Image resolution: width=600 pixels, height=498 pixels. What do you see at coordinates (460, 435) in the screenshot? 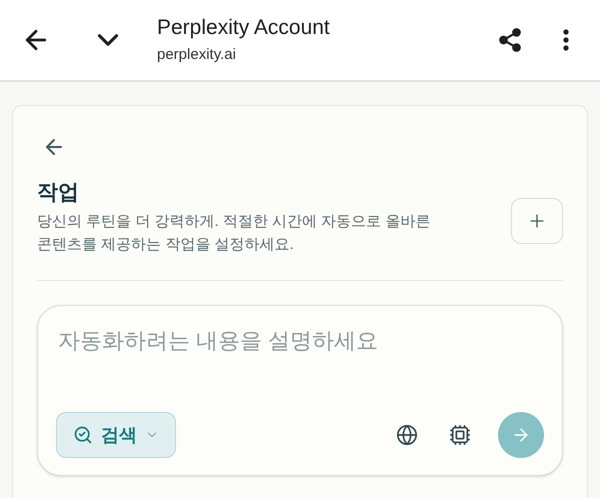
I see `chip-icon` at bounding box center [460, 435].